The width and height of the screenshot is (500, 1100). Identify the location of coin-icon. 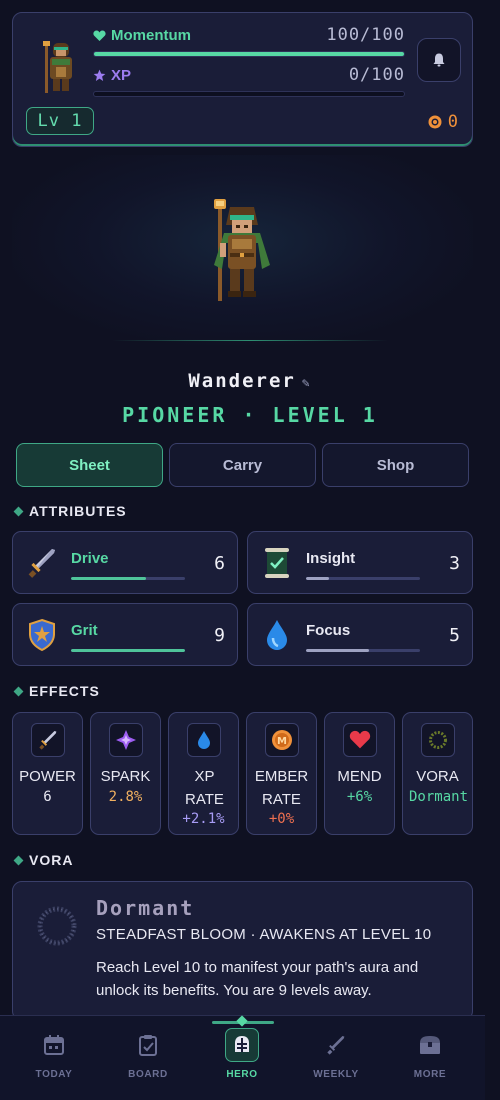
(435, 122).